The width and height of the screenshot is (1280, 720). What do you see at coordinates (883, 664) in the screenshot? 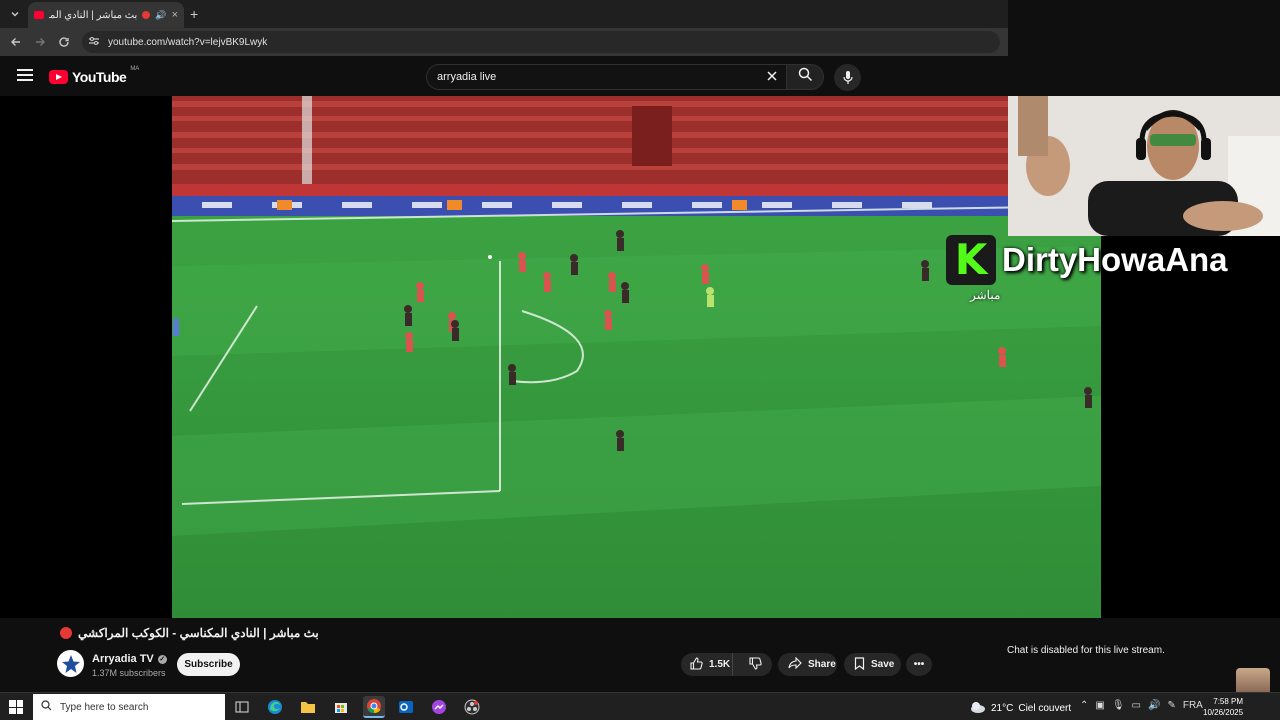
I see `save-label: Save` at bounding box center [883, 664].